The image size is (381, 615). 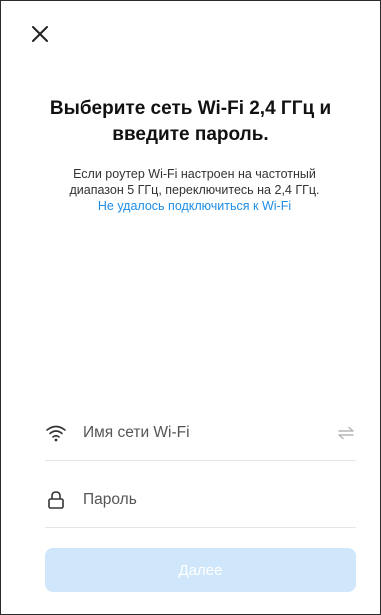 I want to click on next-button: Далее, so click(x=200, y=570).